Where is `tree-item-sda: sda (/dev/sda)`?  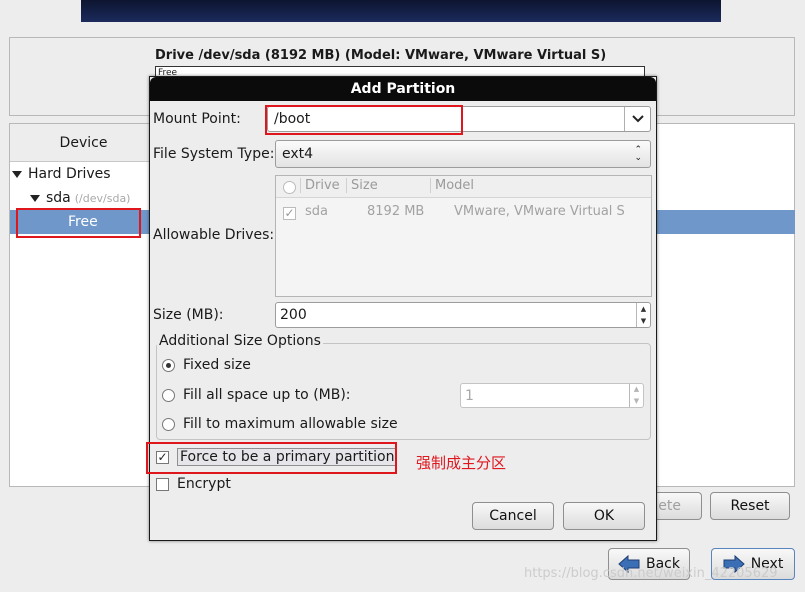 tree-item-sda: sda (/dev/sda) is located at coordinates (80, 198).